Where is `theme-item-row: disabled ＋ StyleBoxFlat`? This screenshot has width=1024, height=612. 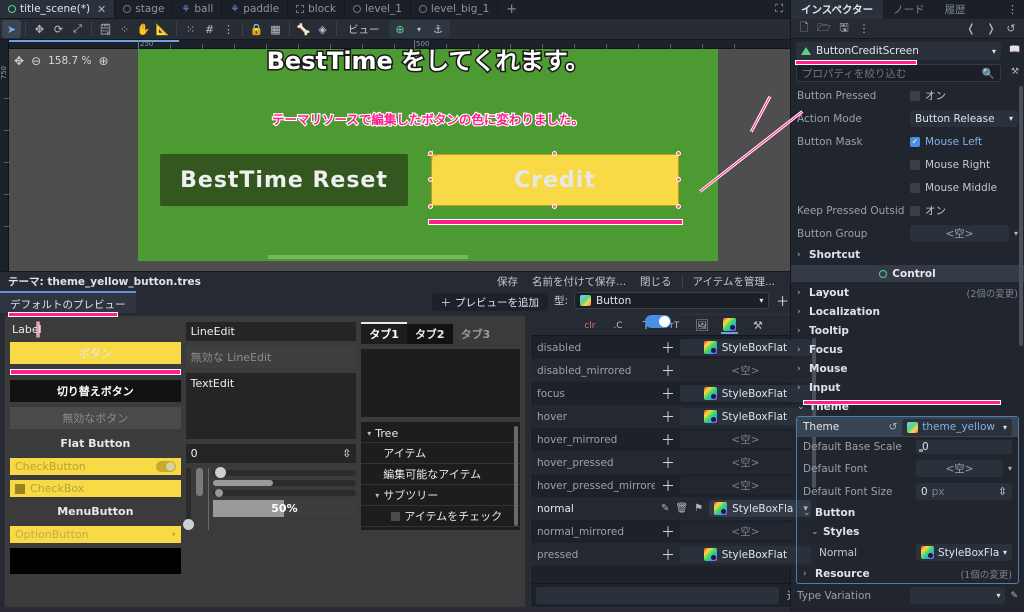 theme-item-row: disabled ＋ StyleBoxFlat is located at coordinates (674, 347).